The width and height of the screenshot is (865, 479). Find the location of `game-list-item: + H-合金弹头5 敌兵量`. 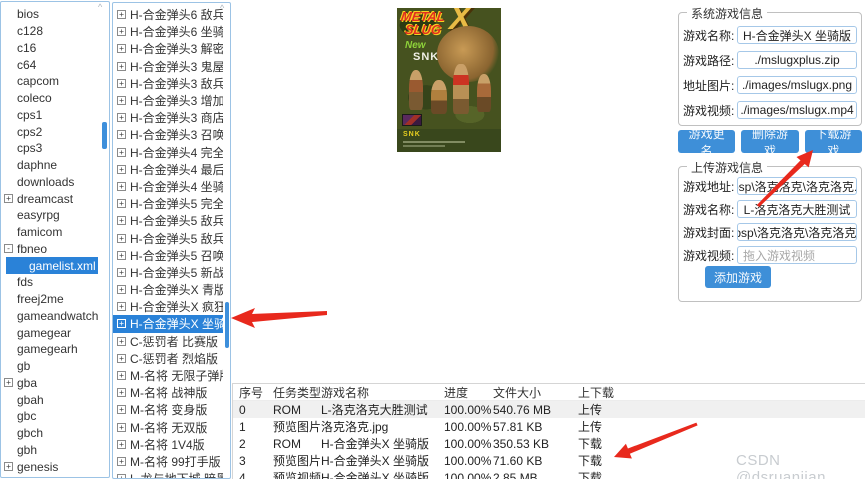

game-list-item: + H-合金弹头5 敌兵量 is located at coordinates (168, 237).